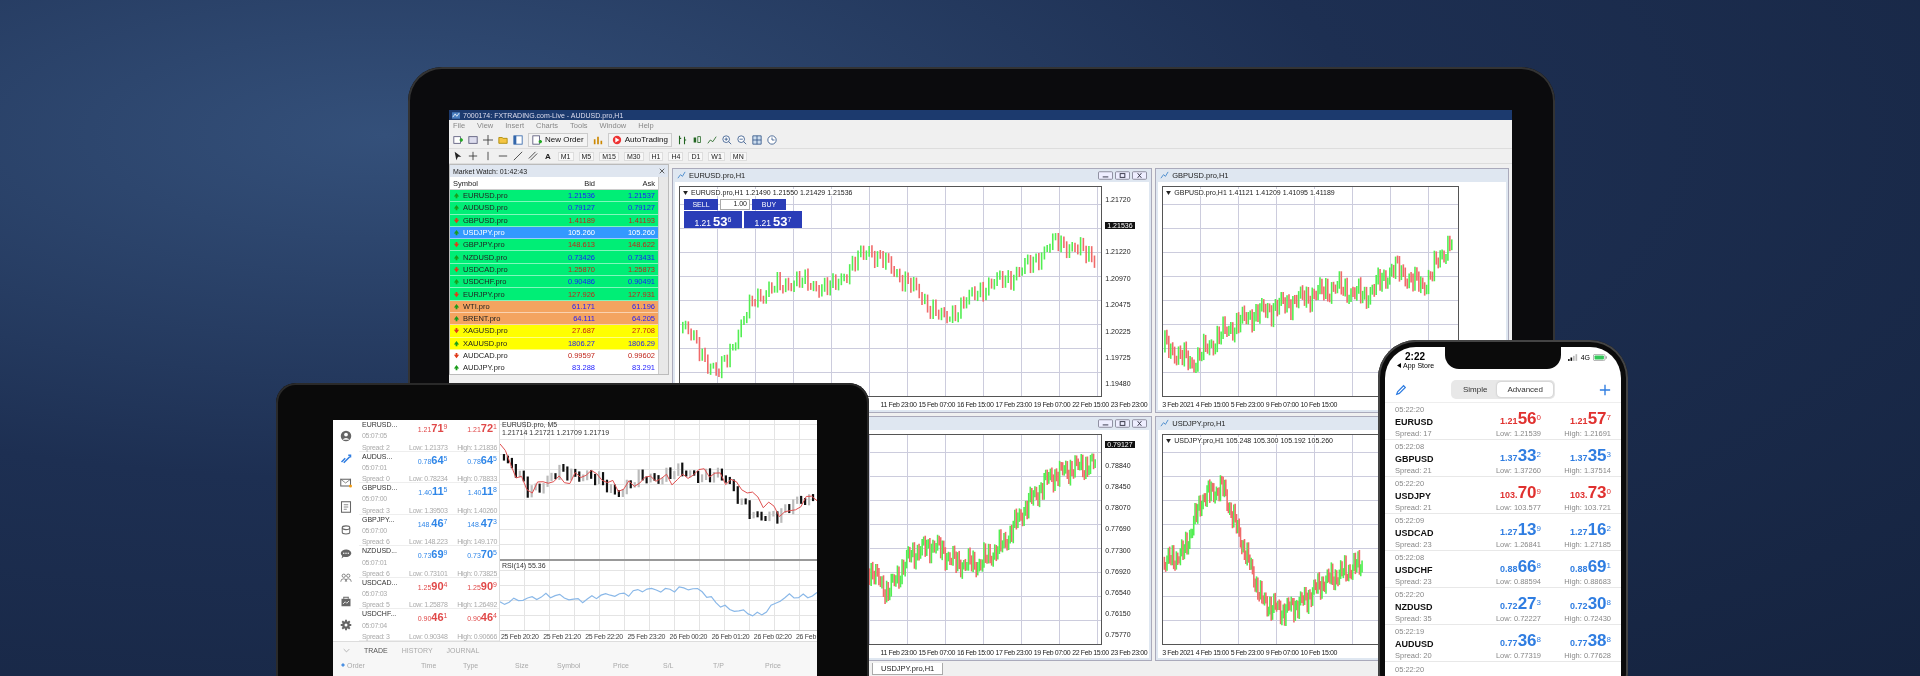 This screenshot has height=676, width=1920. Describe the element at coordinates (1414, 569) in the screenshot. I see `symbol-name: USDCHF` at that location.